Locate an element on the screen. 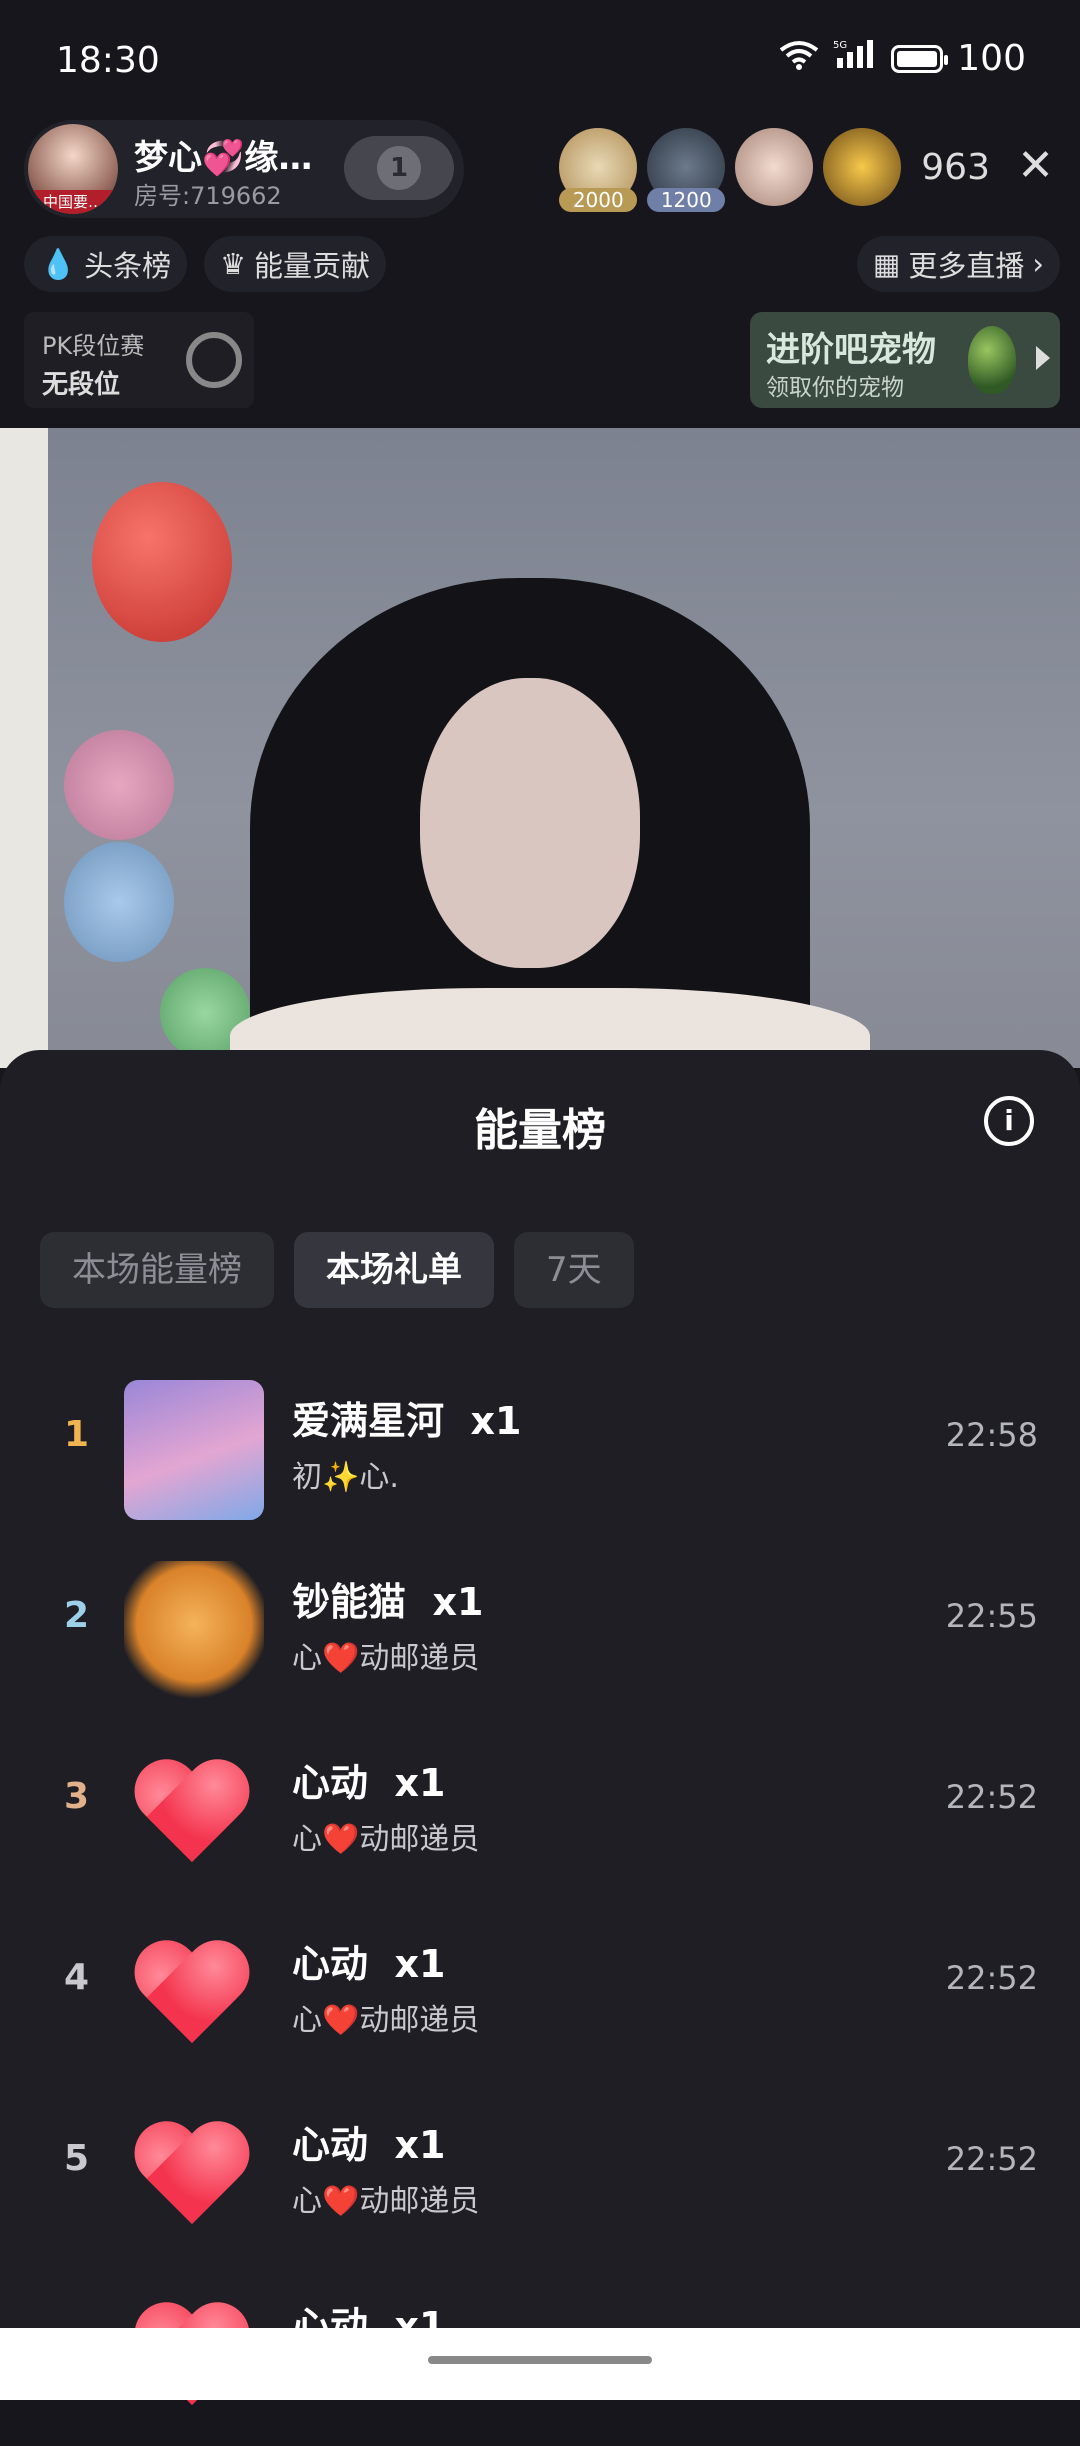  status-icons: 5G 100 is located at coordinates (902, 58).